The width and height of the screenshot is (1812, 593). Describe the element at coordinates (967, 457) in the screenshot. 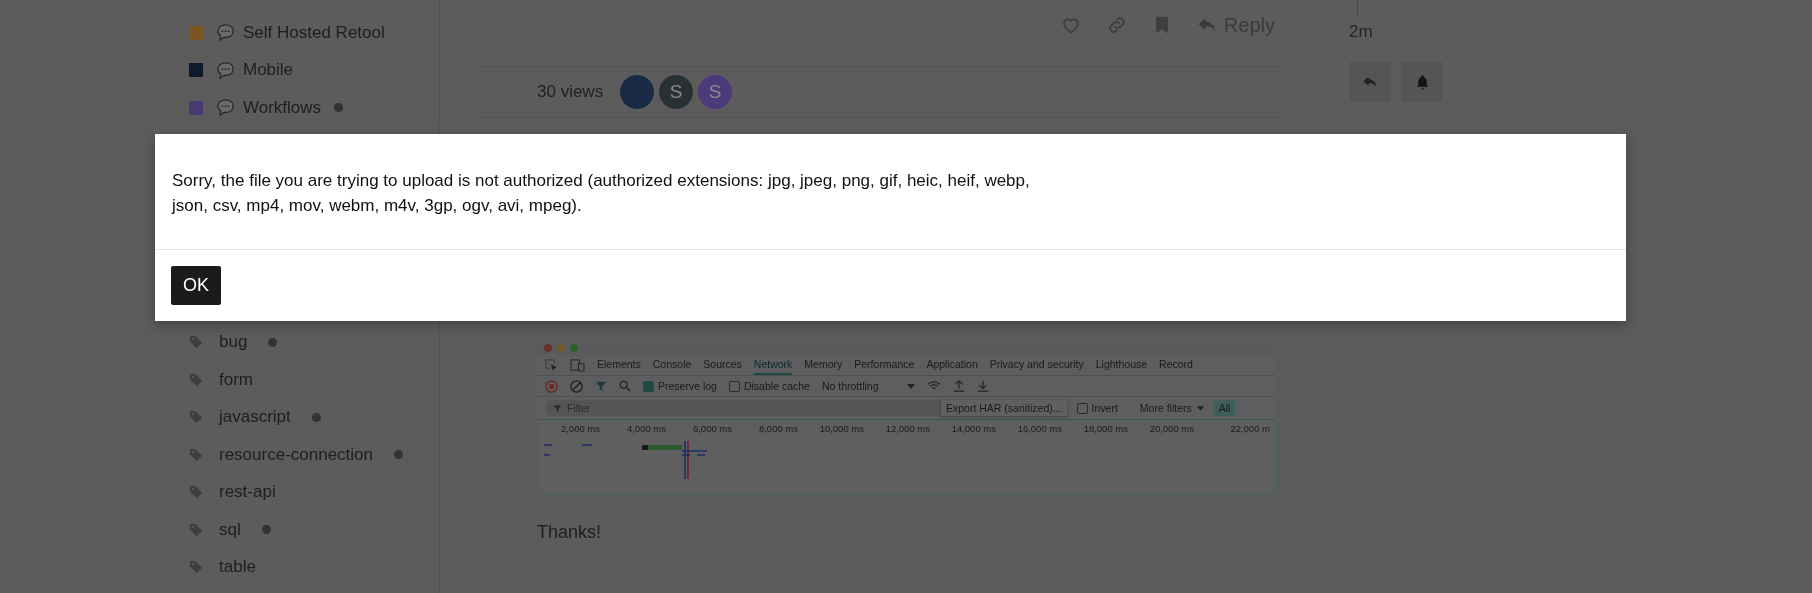

I see `time-tick-label: 14,000 ms` at that location.